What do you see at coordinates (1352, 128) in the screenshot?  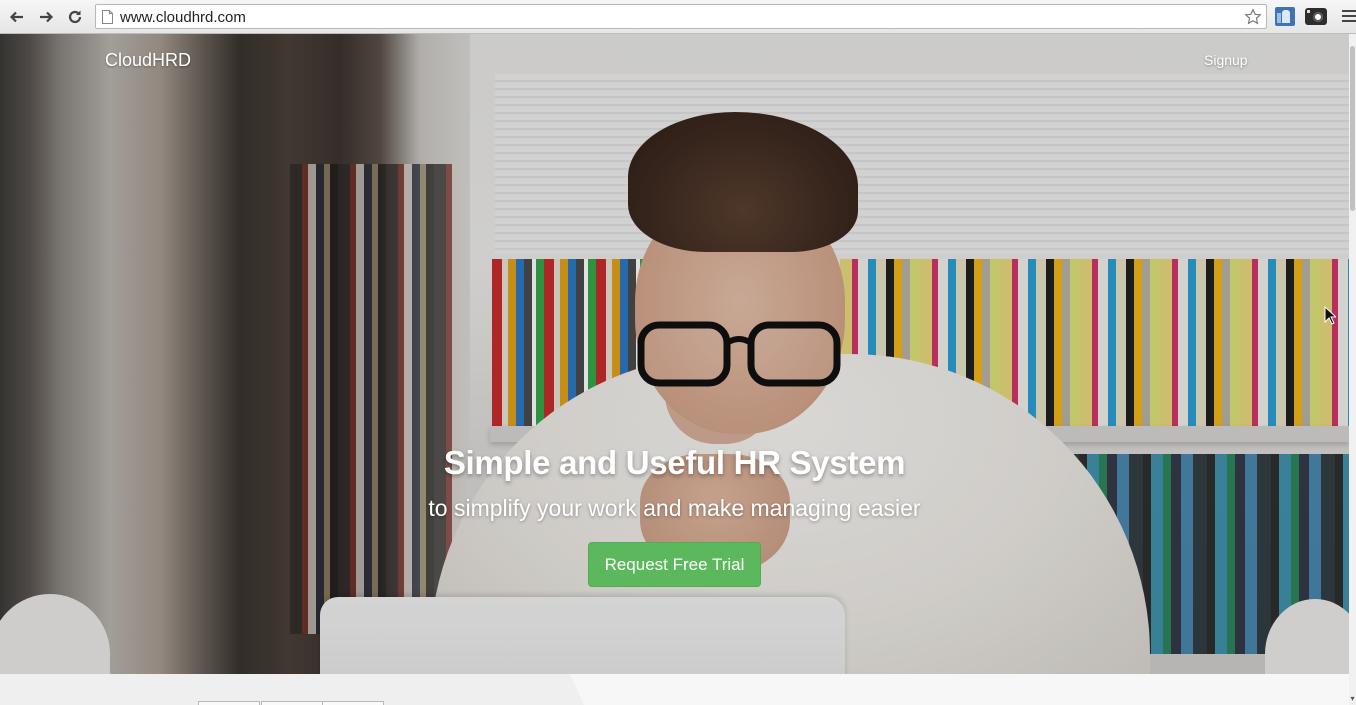 I see `scrollbar-thumb` at bounding box center [1352, 128].